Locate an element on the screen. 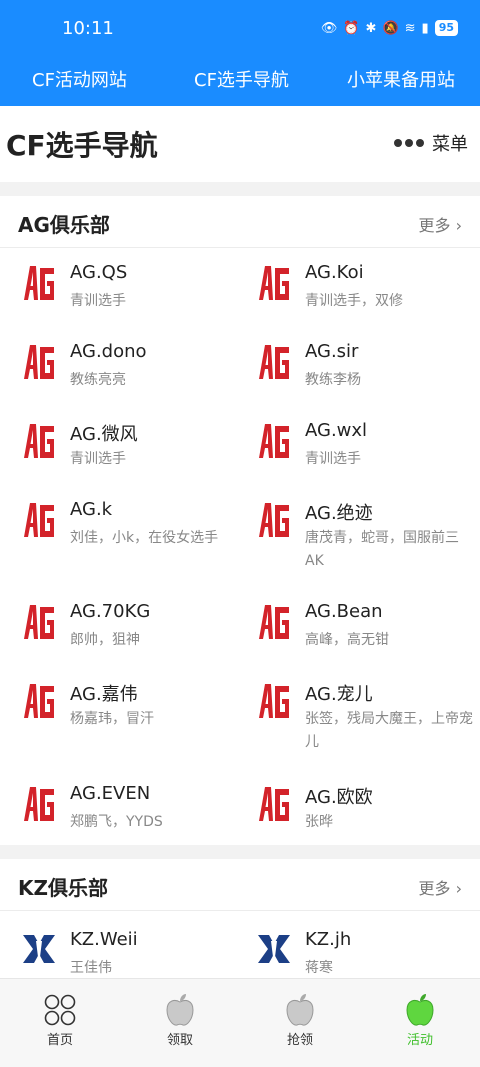  tab-label: 活动 is located at coordinates (419, 1040).